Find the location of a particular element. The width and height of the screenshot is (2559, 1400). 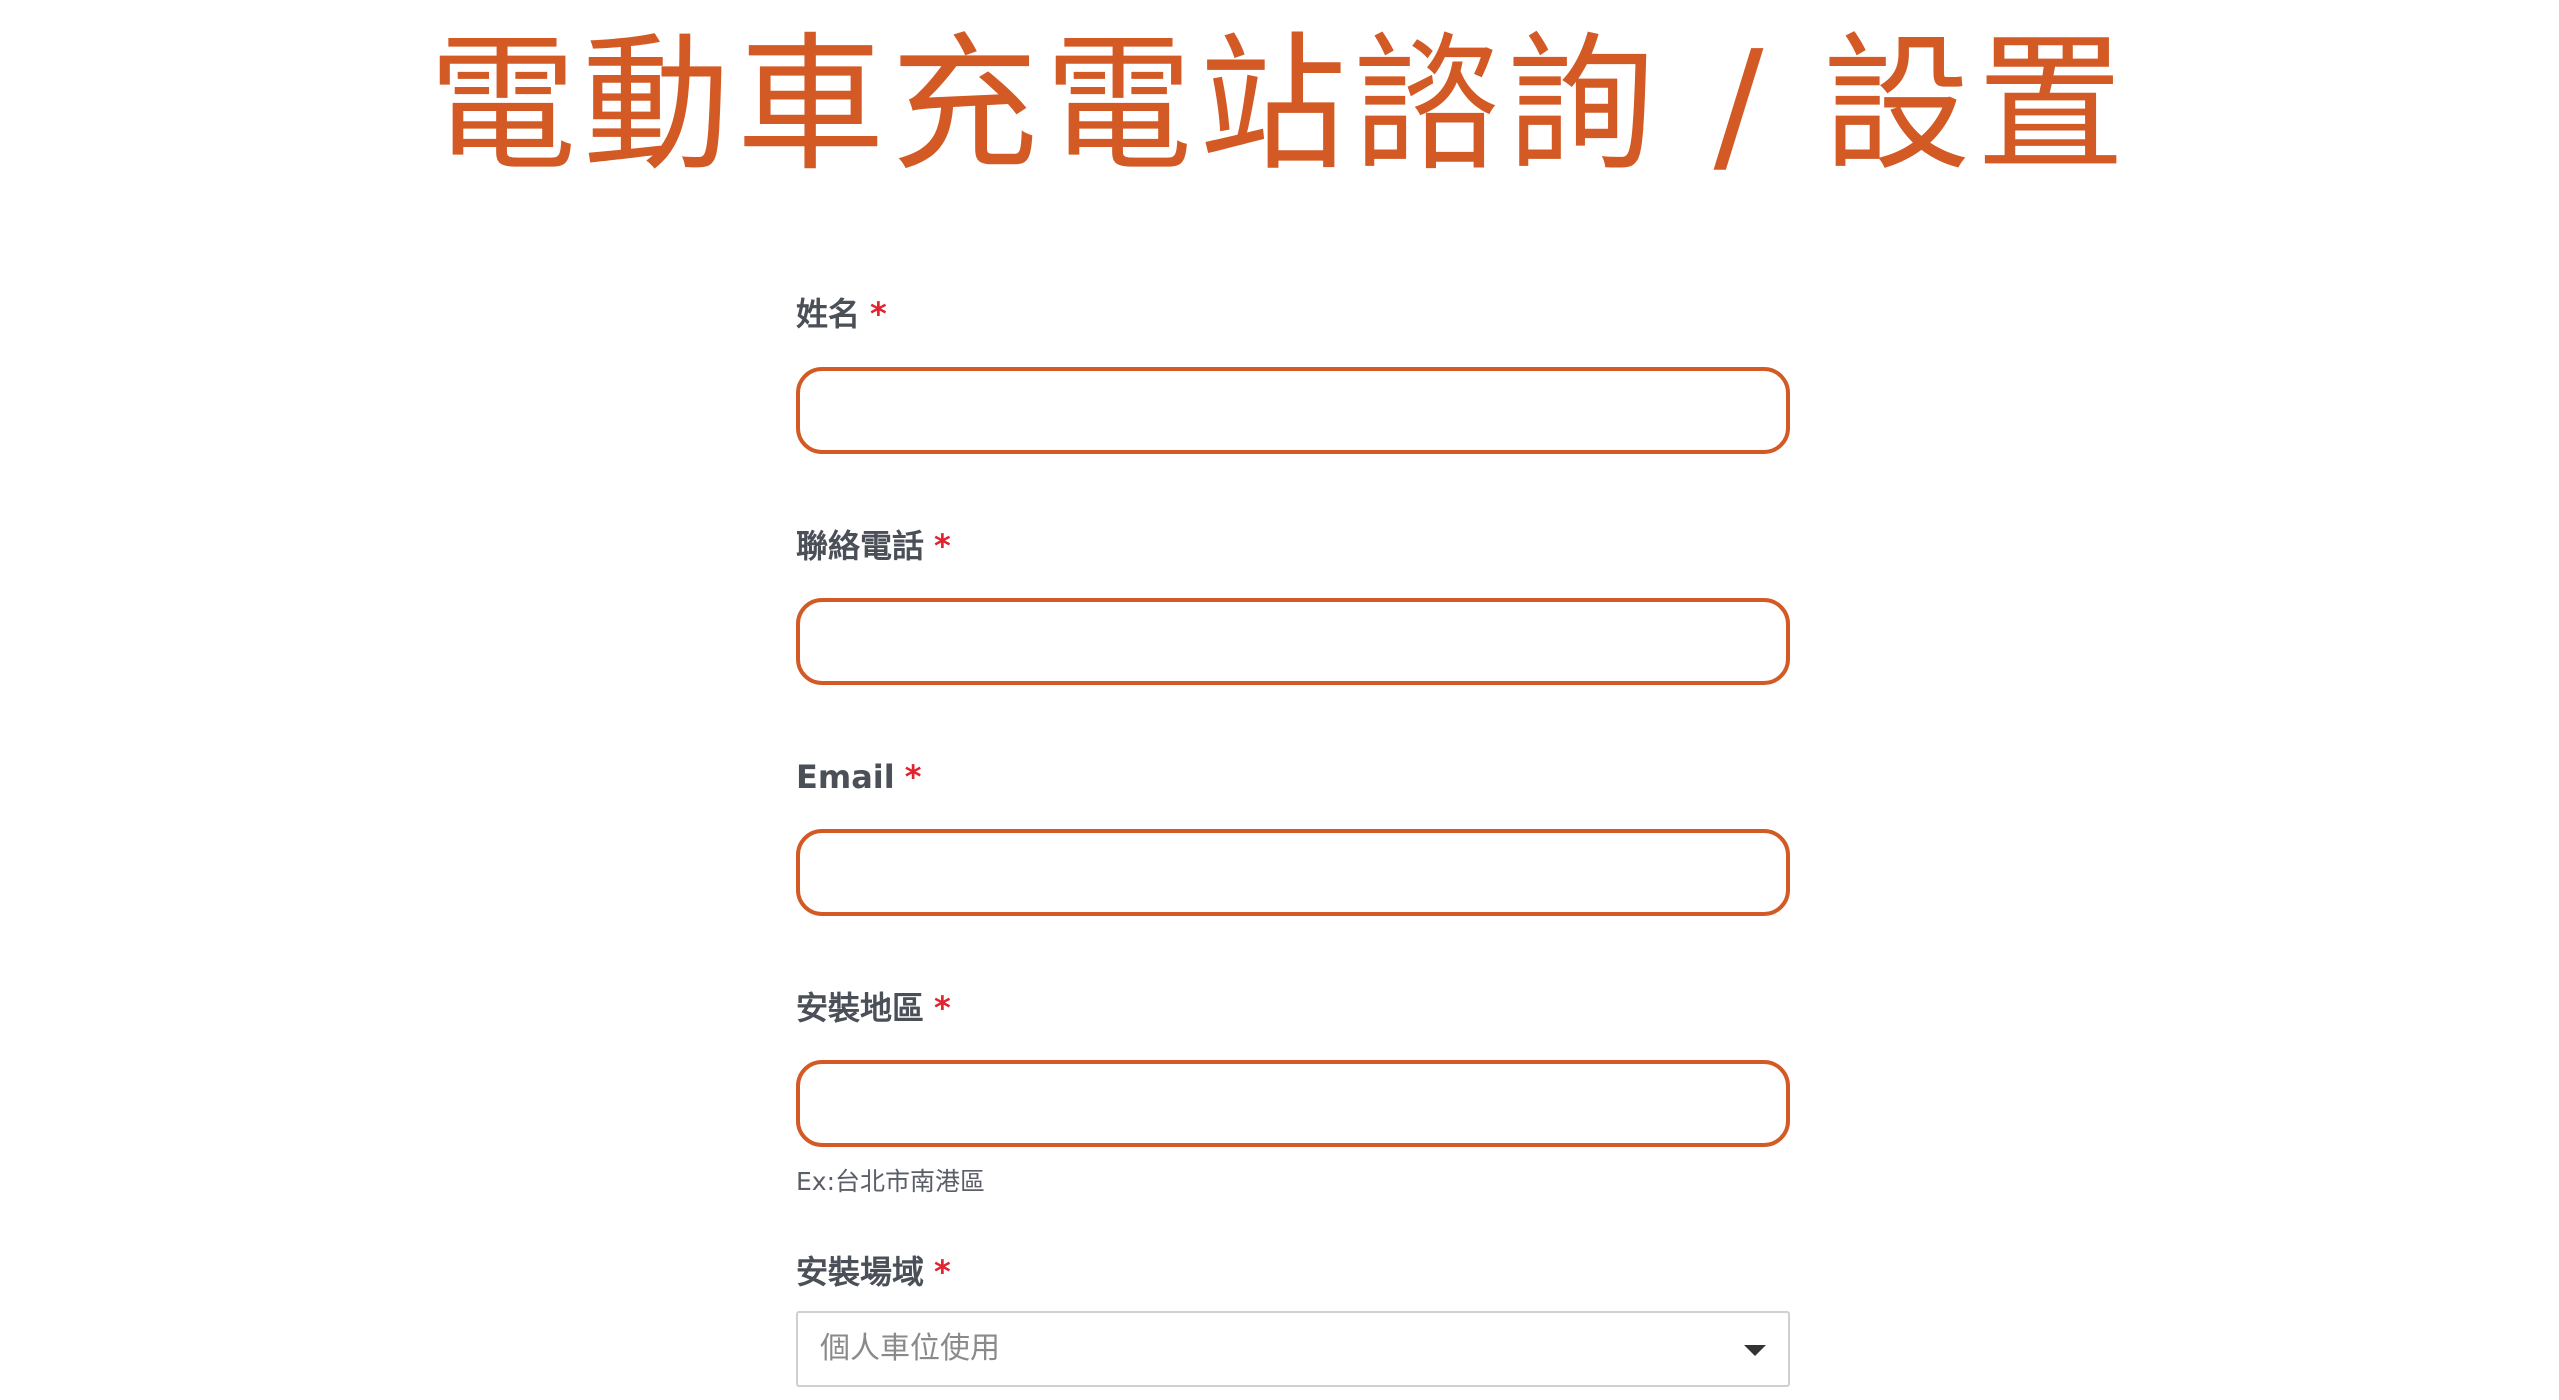

phone-label: 聯絡電話 * is located at coordinates (873, 546).